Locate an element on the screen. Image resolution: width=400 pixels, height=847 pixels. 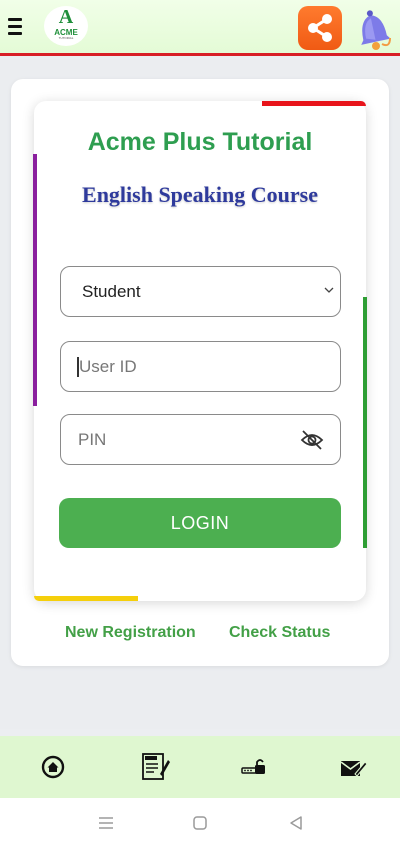
mail-edit-icon is located at coordinates (354, 769).